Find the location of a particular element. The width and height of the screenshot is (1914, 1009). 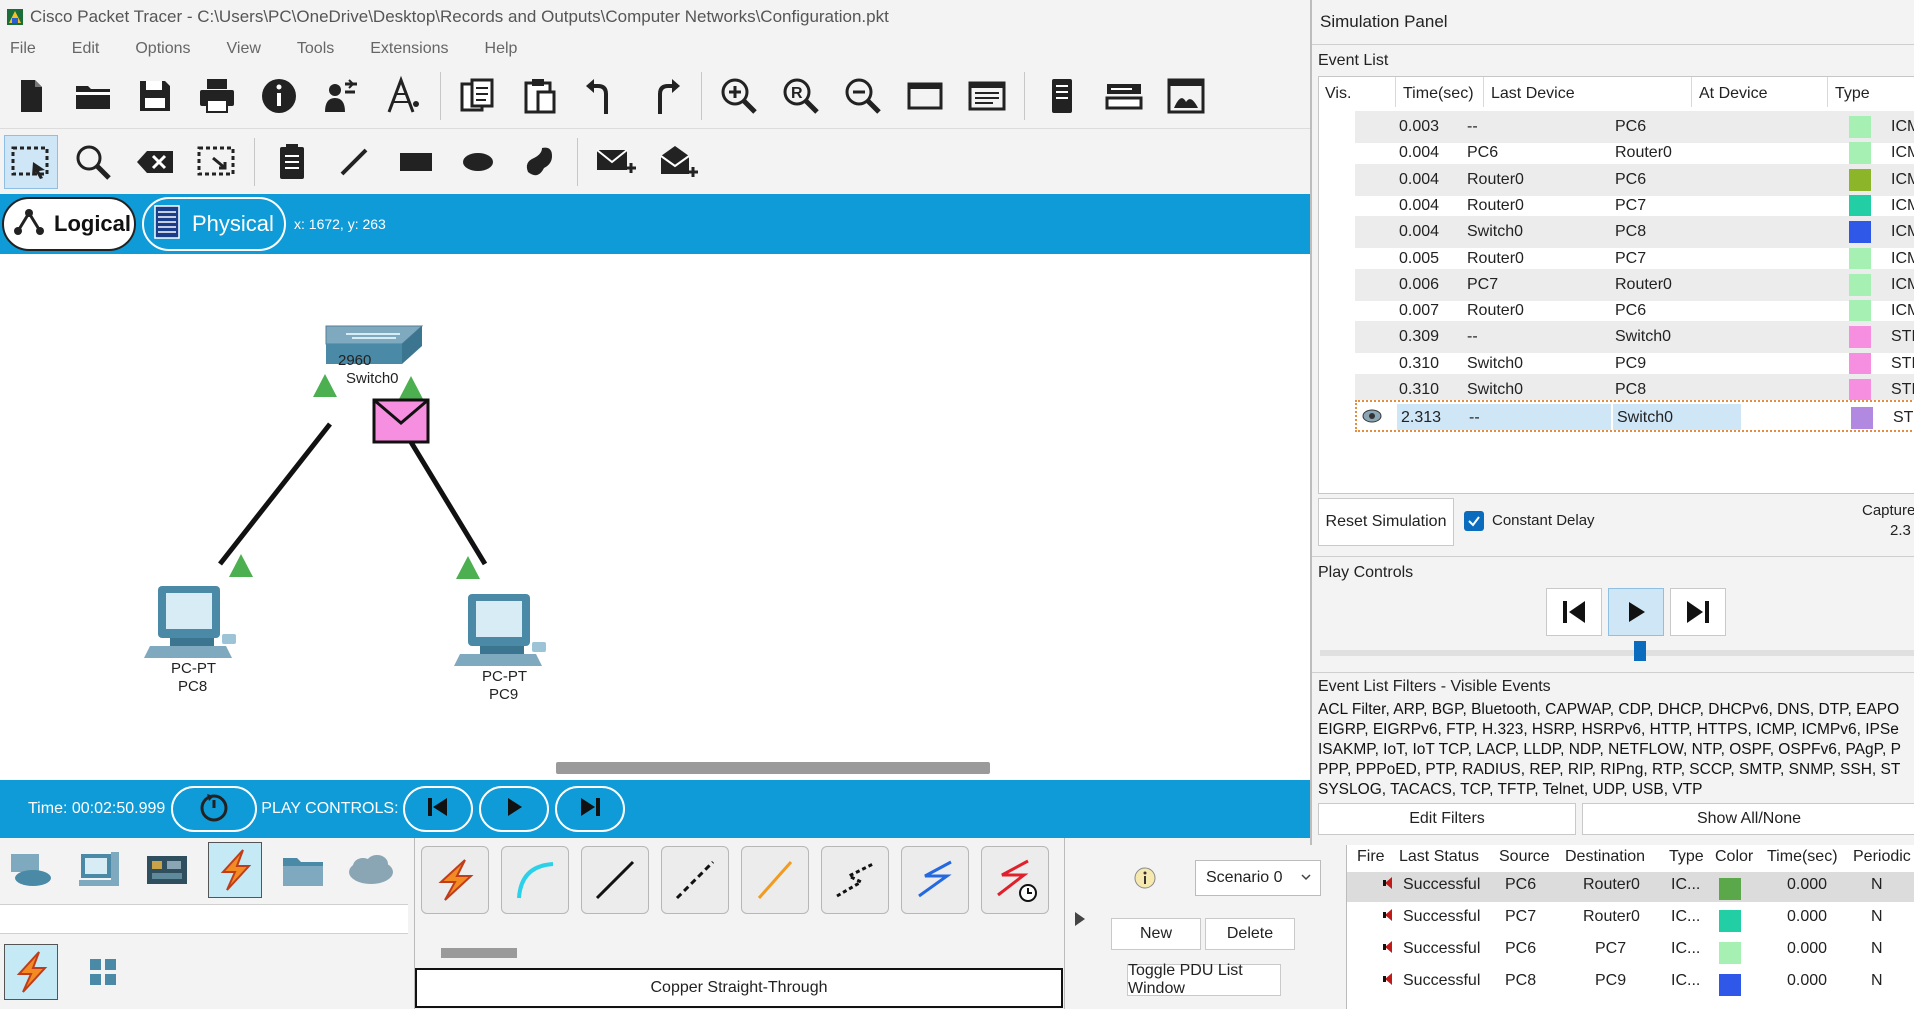

palette-window-icon is located at coordinates (925, 96).